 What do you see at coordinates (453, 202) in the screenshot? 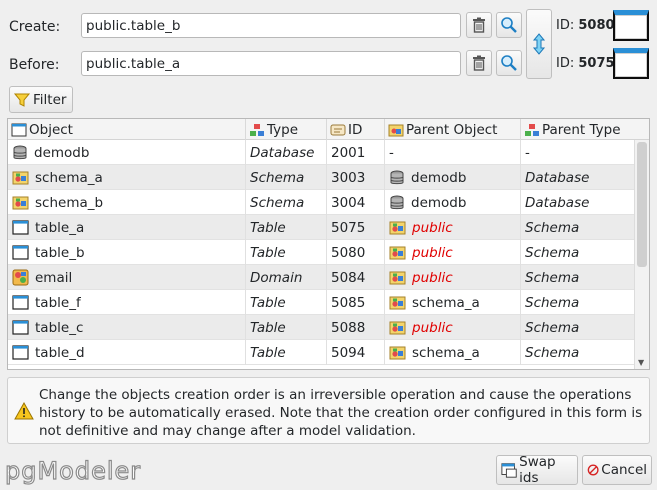
I see `cell-parent-object: demodb` at bounding box center [453, 202].